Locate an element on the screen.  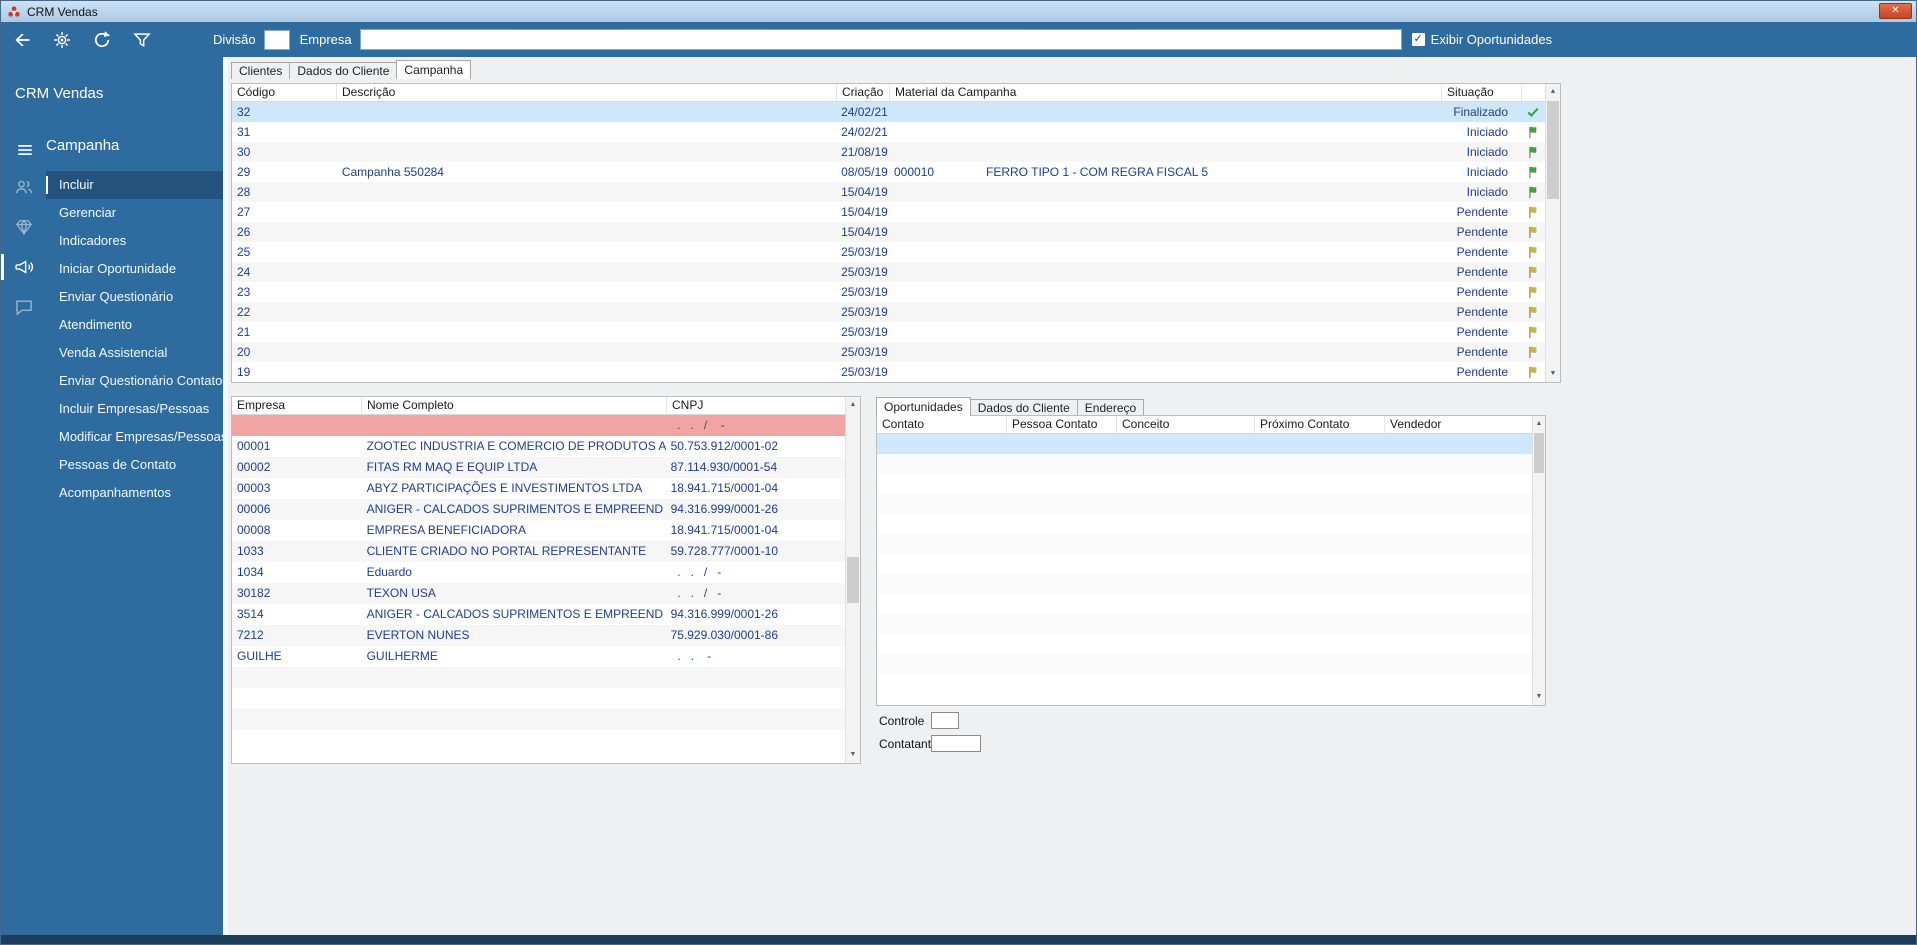
exibir-oportunidades-checkbox: ✓ Exibir Oportunidades is located at coordinates (1481, 39).